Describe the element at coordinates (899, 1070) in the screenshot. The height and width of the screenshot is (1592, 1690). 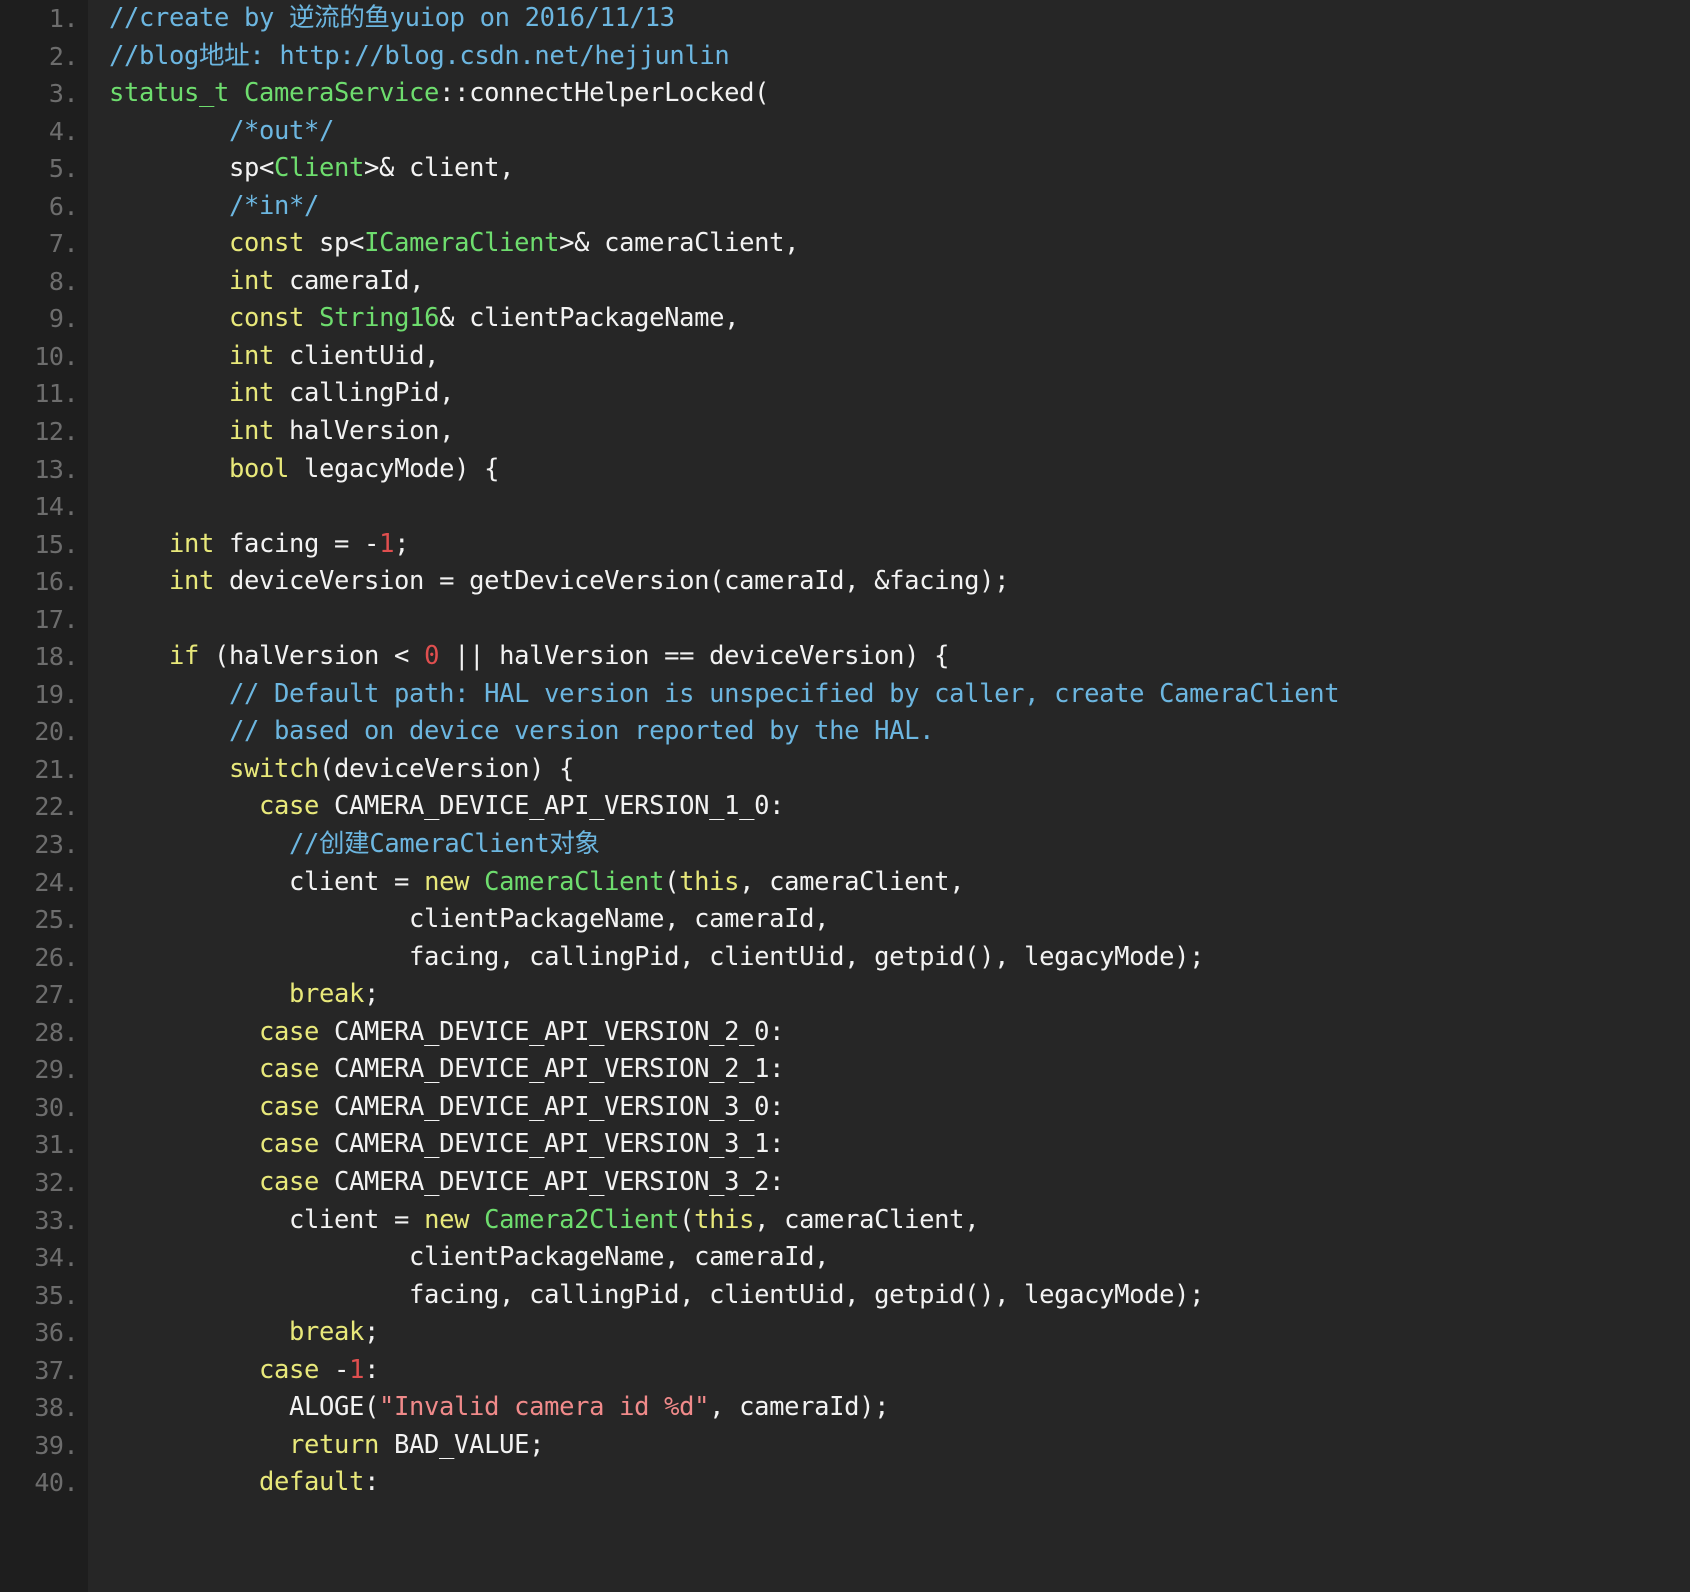
I see `code-line: case CAMERA_DEVICE_API_VERSION_2_1:` at that location.